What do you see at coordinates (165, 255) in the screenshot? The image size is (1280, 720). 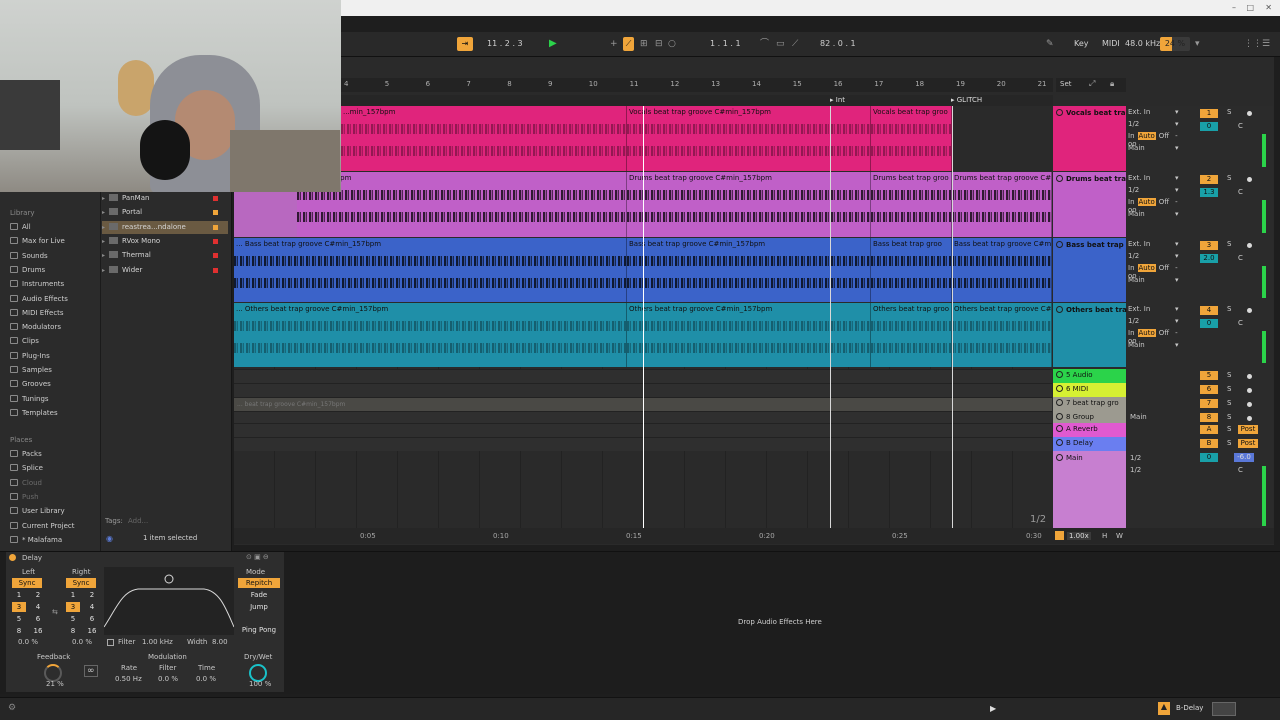 I see `plugin-item: ▸ Thermal` at bounding box center [165, 255].